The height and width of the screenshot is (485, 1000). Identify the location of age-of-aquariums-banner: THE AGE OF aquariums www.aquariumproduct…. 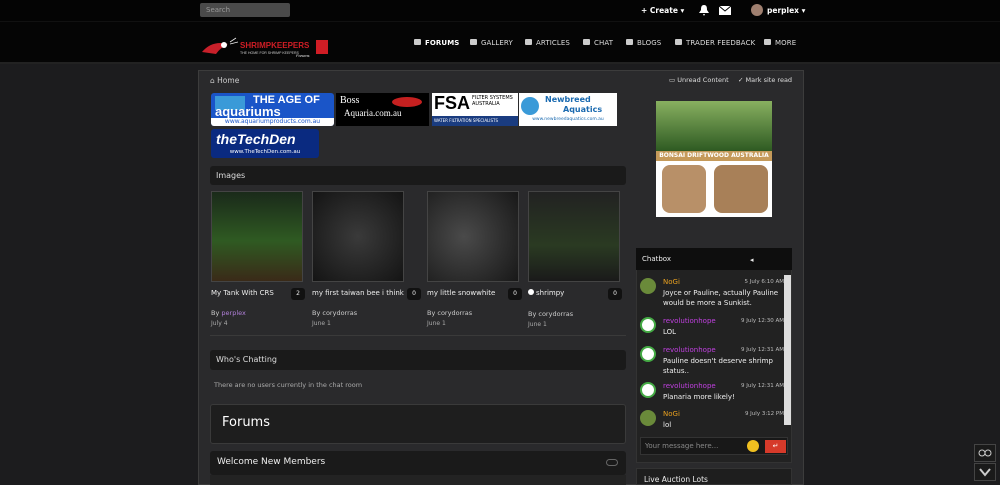
(272, 109).